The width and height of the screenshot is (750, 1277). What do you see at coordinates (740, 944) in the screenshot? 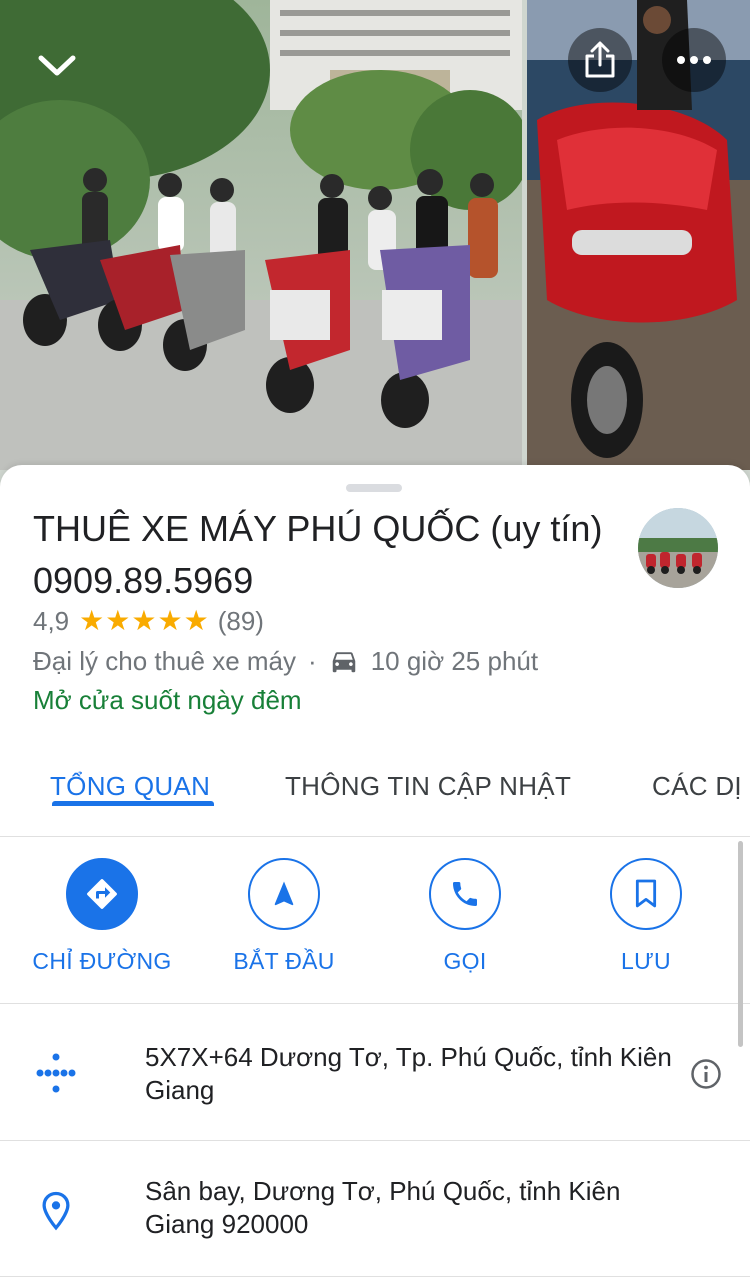
I see `scrollbar` at bounding box center [740, 944].